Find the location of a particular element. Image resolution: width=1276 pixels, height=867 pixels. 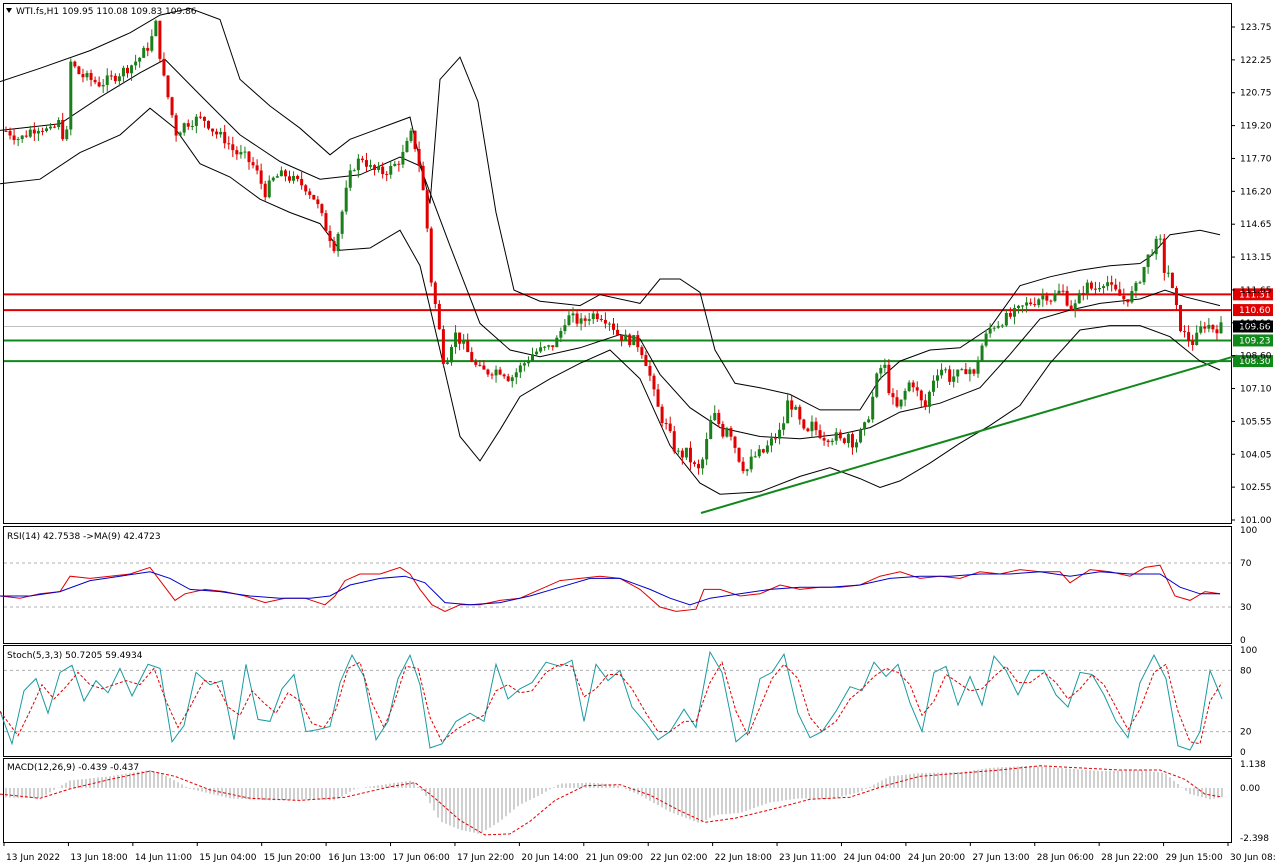

rsi-tick-label: 30 is located at coordinates (1246, 608).